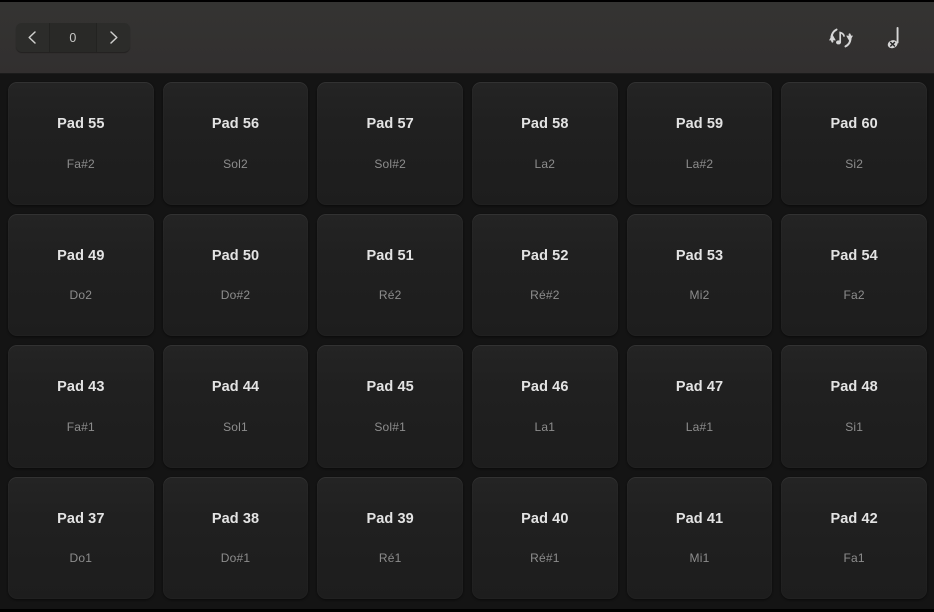 The height and width of the screenshot is (612, 934). What do you see at coordinates (235, 558) in the screenshot?
I see `pad-note-label: Do#1` at bounding box center [235, 558].